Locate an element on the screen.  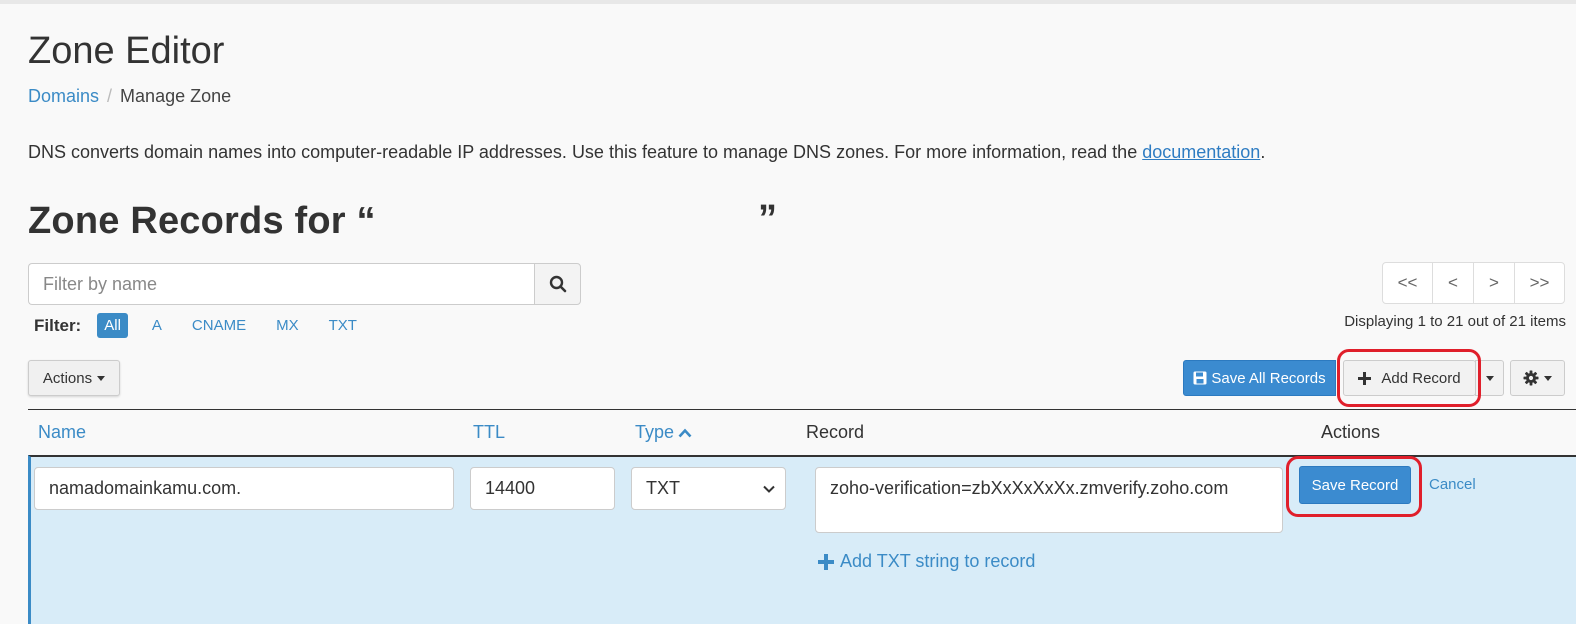
record-ttl-input: 14400 is located at coordinates (542, 488).